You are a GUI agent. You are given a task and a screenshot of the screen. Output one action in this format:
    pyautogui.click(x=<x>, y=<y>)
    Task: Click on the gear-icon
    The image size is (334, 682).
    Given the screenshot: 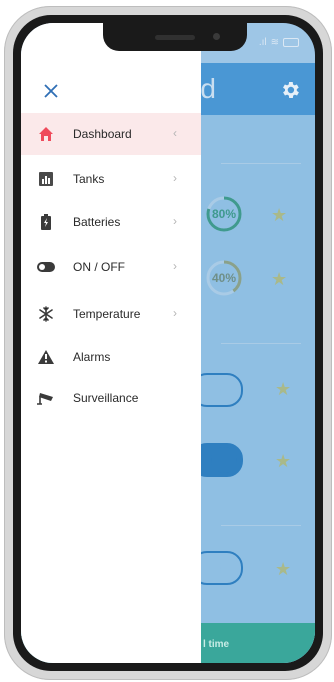 What is the action you would take?
    pyautogui.click(x=290, y=90)
    